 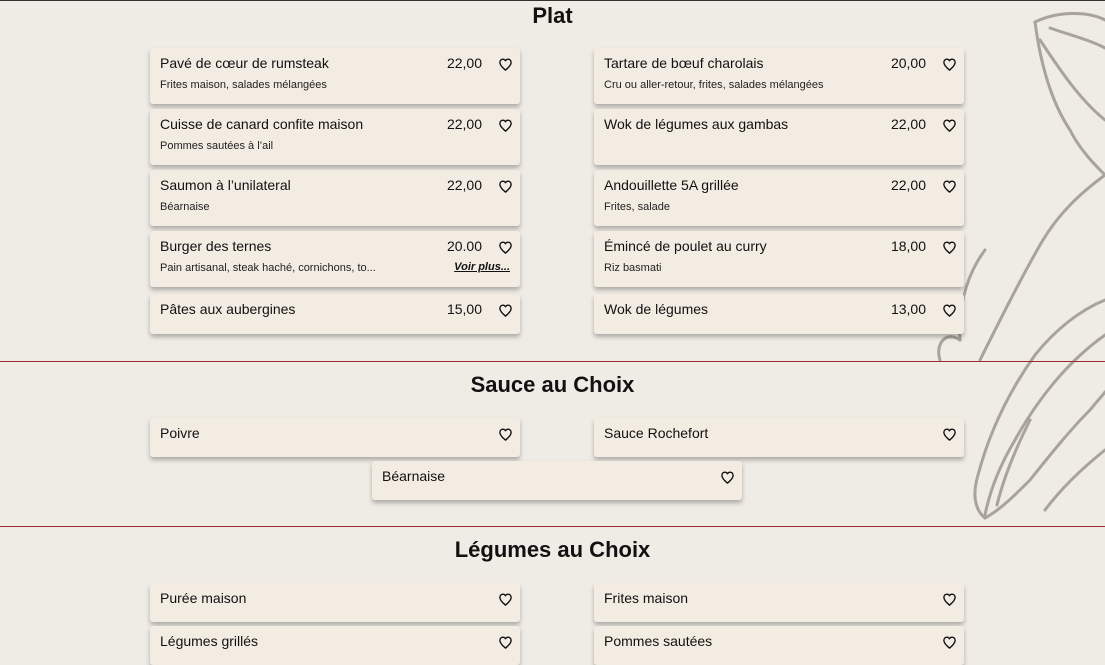 What do you see at coordinates (908, 246) in the screenshot?
I see `item-price: 18,00` at bounding box center [908, 246].